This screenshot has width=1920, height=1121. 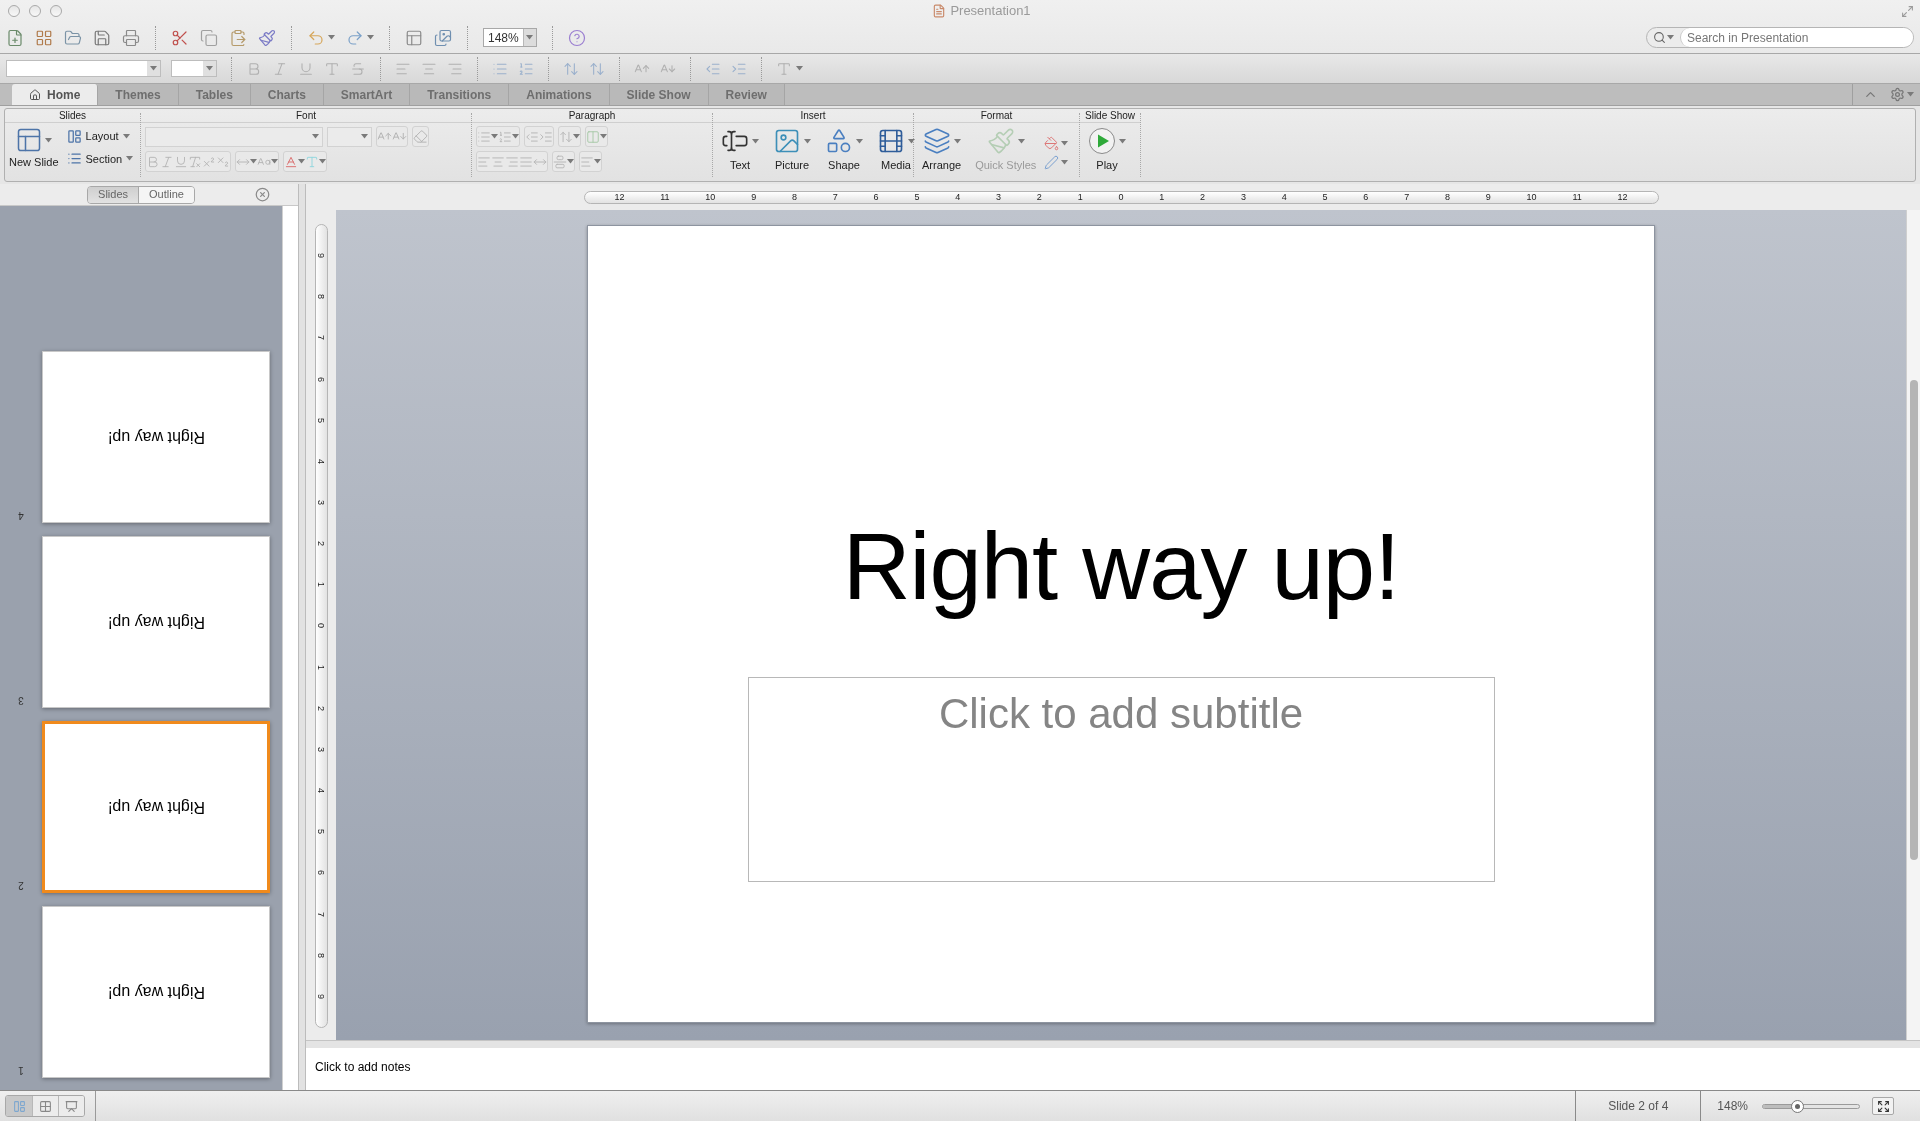 What do you see at coordinates (302, 637) in the screenshot?
I see `splitter-bar` at bounding box center [302, 637].